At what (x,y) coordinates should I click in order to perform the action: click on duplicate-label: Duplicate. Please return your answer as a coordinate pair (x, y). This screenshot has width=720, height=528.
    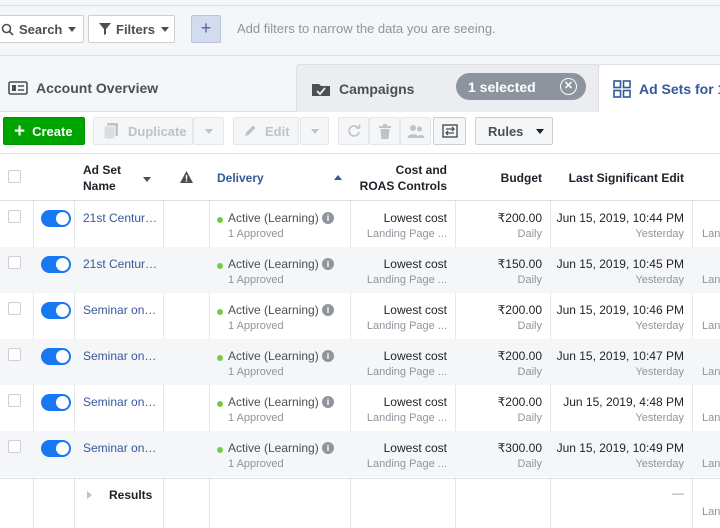
    Looking at the image, I should click on (157, 131).